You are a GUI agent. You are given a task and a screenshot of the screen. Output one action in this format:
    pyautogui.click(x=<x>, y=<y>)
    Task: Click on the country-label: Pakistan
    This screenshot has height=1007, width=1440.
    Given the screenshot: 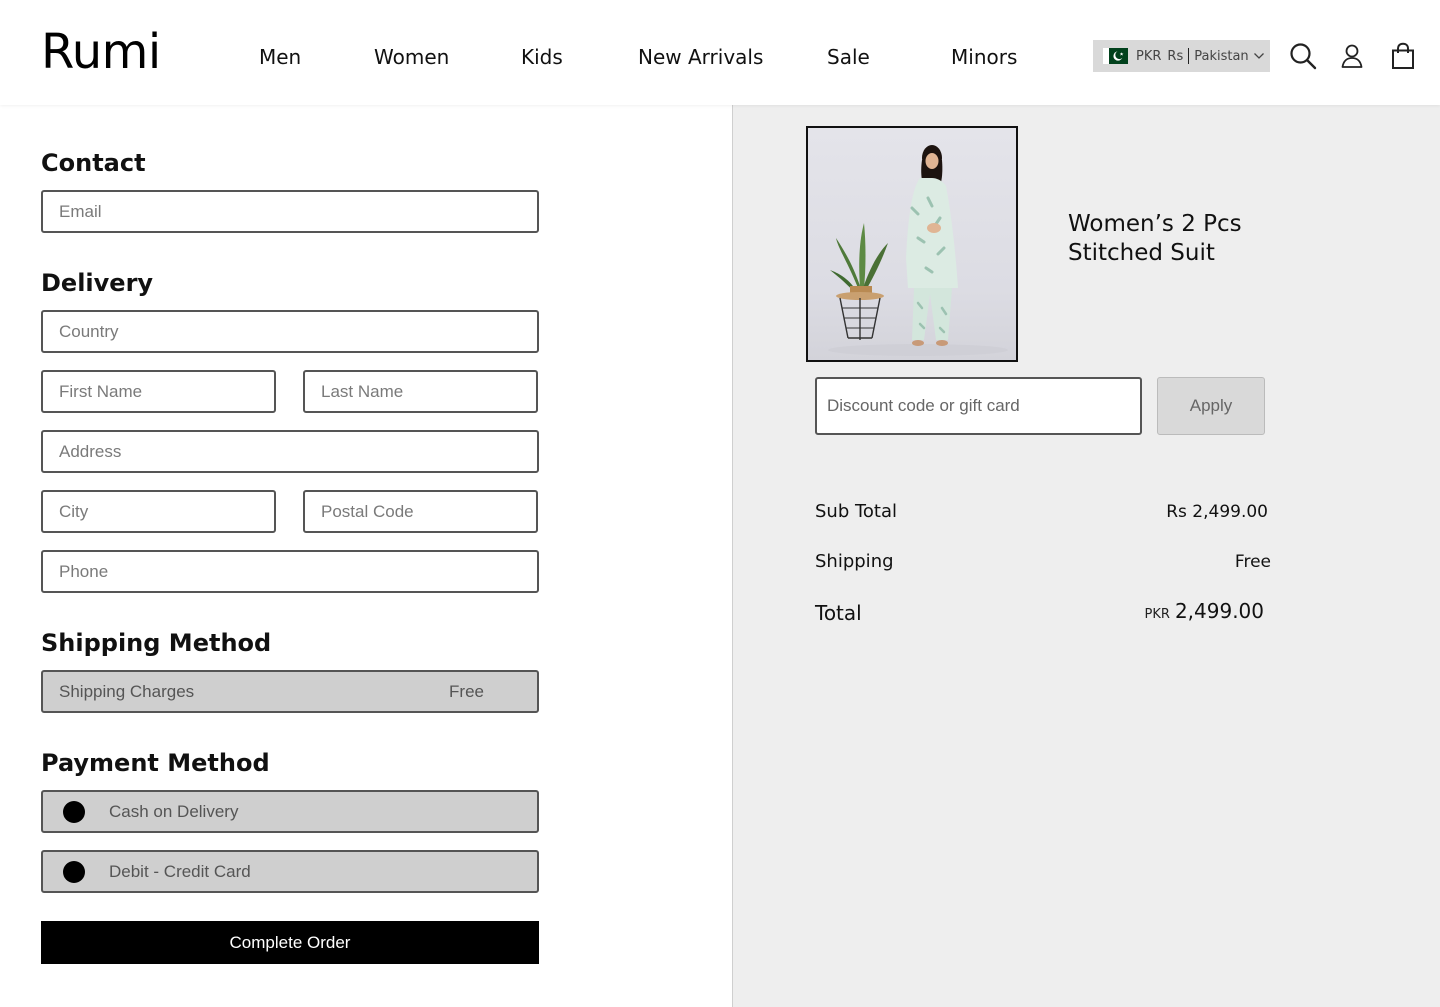 What is the action you would take?
    pyautogui.click(x=1221, y=56)
    